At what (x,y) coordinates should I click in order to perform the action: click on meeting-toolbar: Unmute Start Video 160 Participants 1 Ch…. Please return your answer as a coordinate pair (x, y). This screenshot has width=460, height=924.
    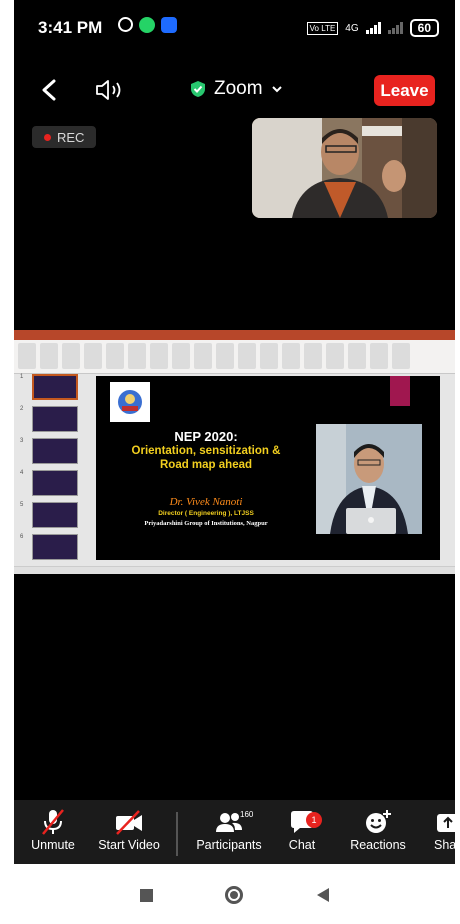
    Looking at the image, I should click on (235, 832).